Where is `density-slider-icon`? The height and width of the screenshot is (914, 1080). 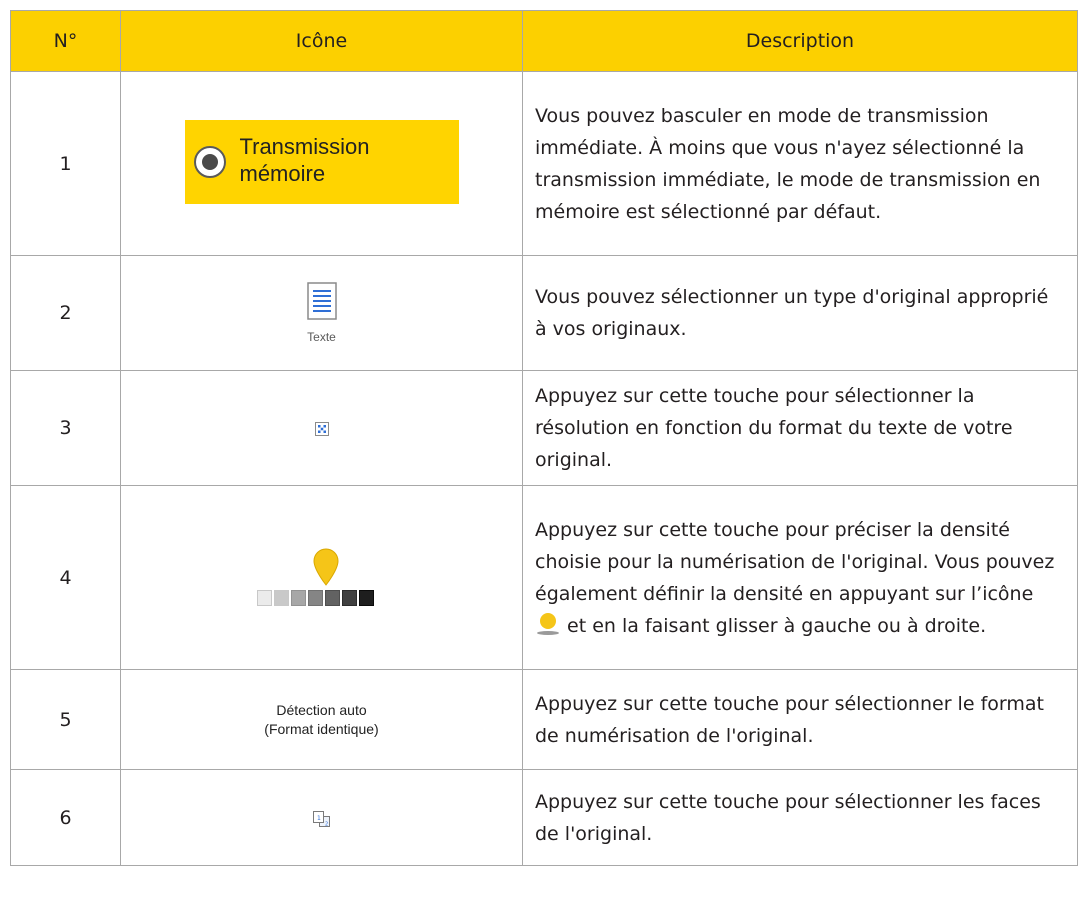
density-slider-icon is located at coordinates (321, 576).